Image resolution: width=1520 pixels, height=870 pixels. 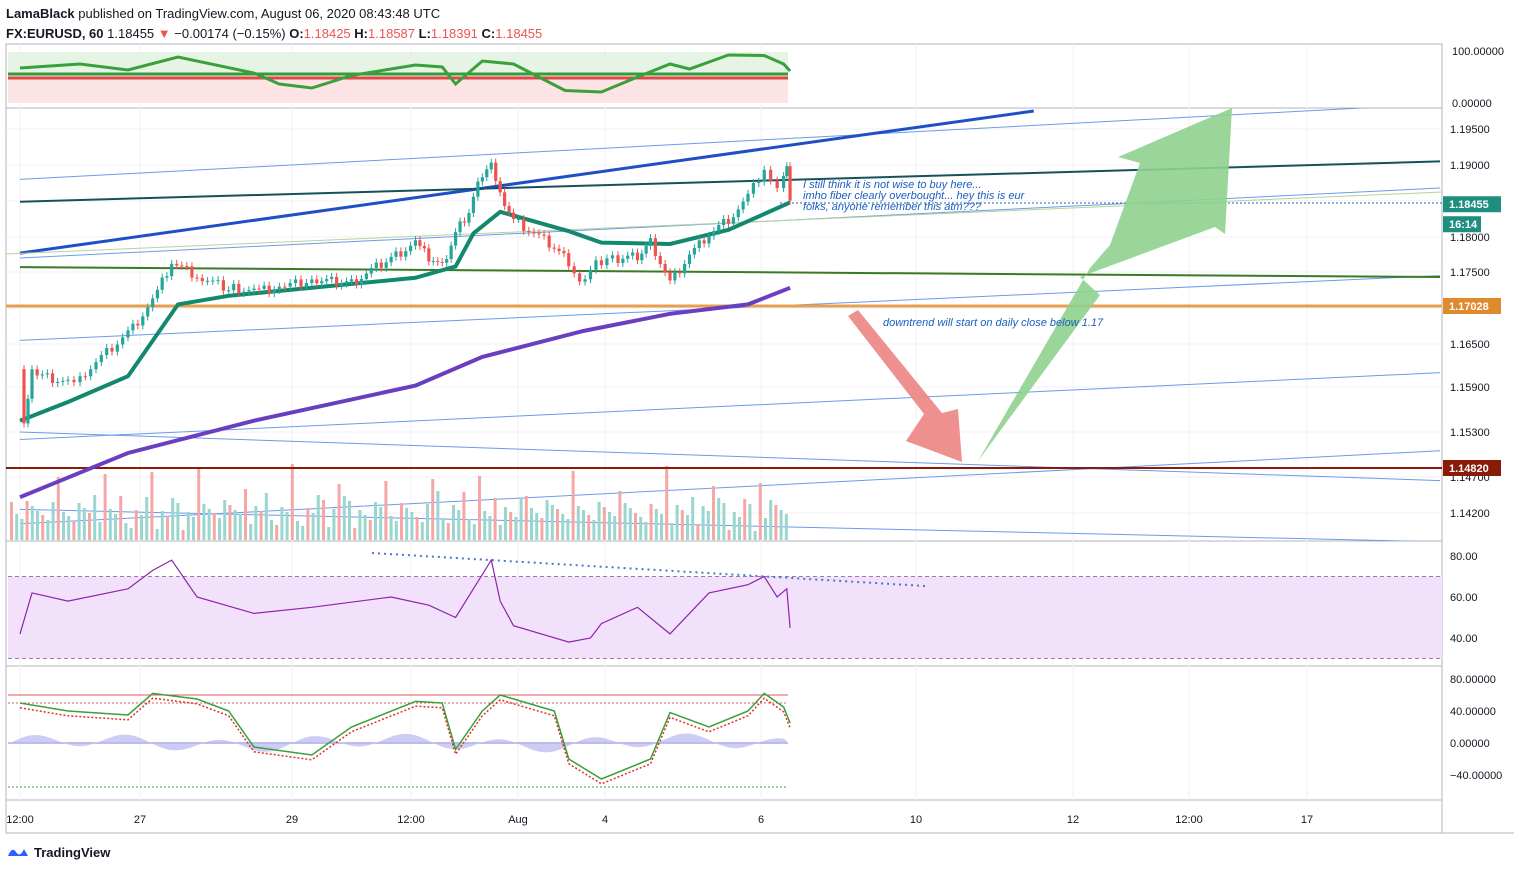 I want to click on stoch-axis-label: 0.00000, so click(x=1470, y=744).